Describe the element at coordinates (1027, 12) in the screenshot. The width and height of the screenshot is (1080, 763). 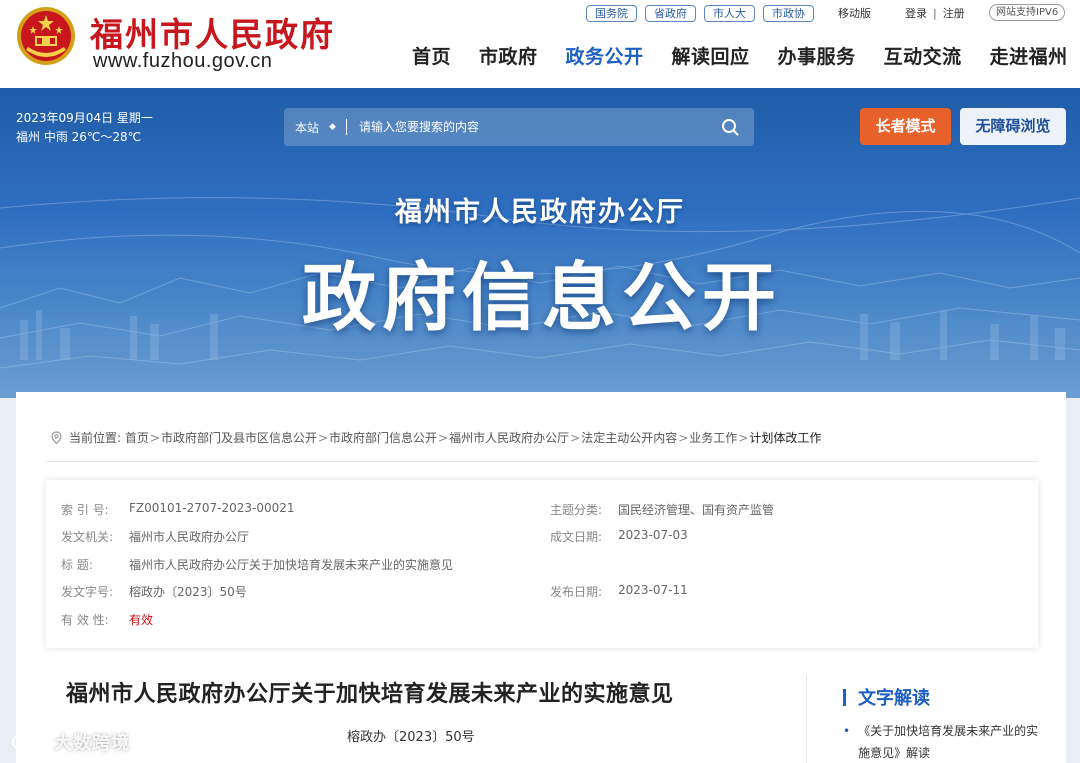
I see `ipv6-badge: 网站支持IPV6` at that location.